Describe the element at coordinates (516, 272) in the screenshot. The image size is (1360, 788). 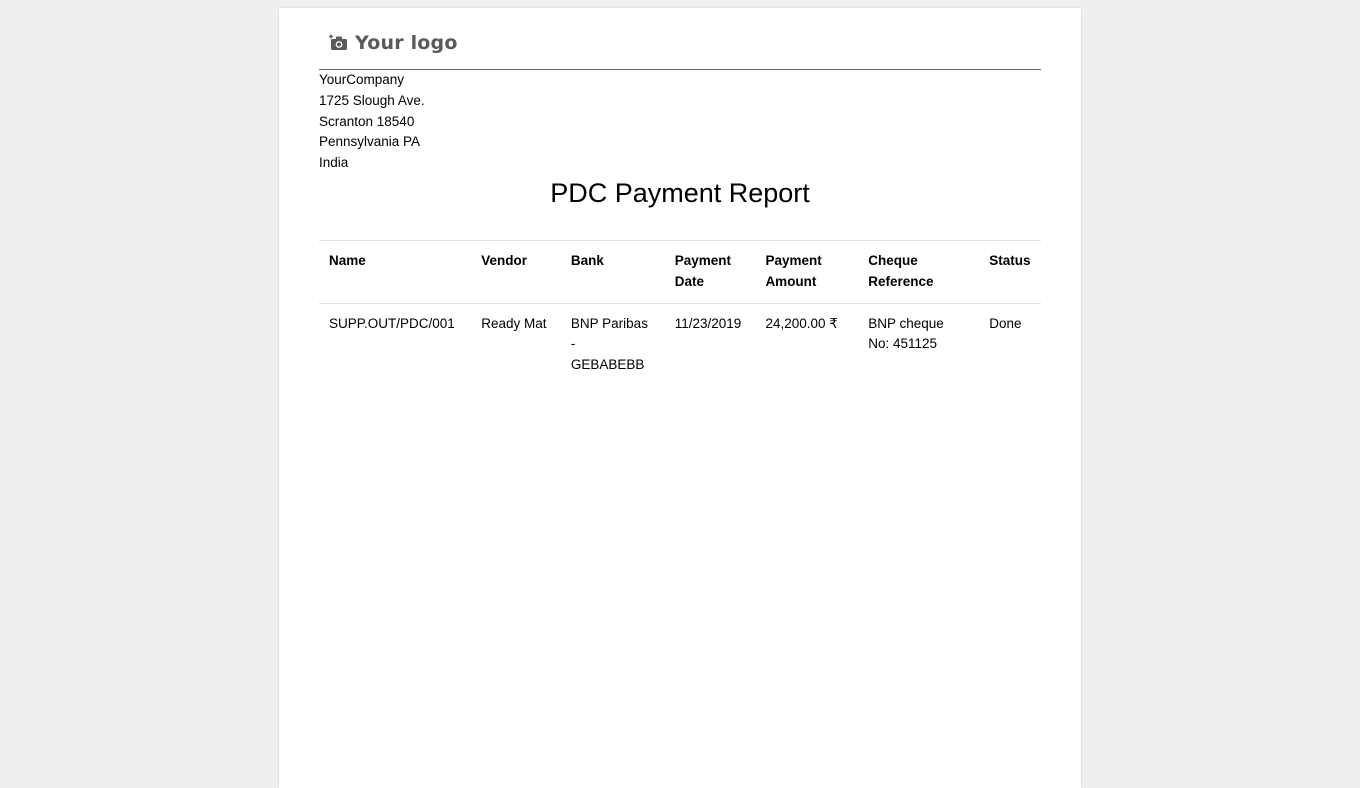
I see `column-header-vendor: Vendor` at that location.